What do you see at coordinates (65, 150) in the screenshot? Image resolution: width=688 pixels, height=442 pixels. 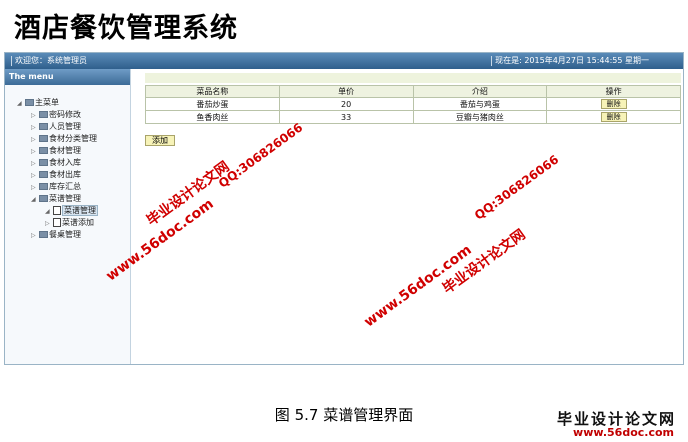 I see `sidebar-item-label: 食材管理` at bounding box center [65, 150].